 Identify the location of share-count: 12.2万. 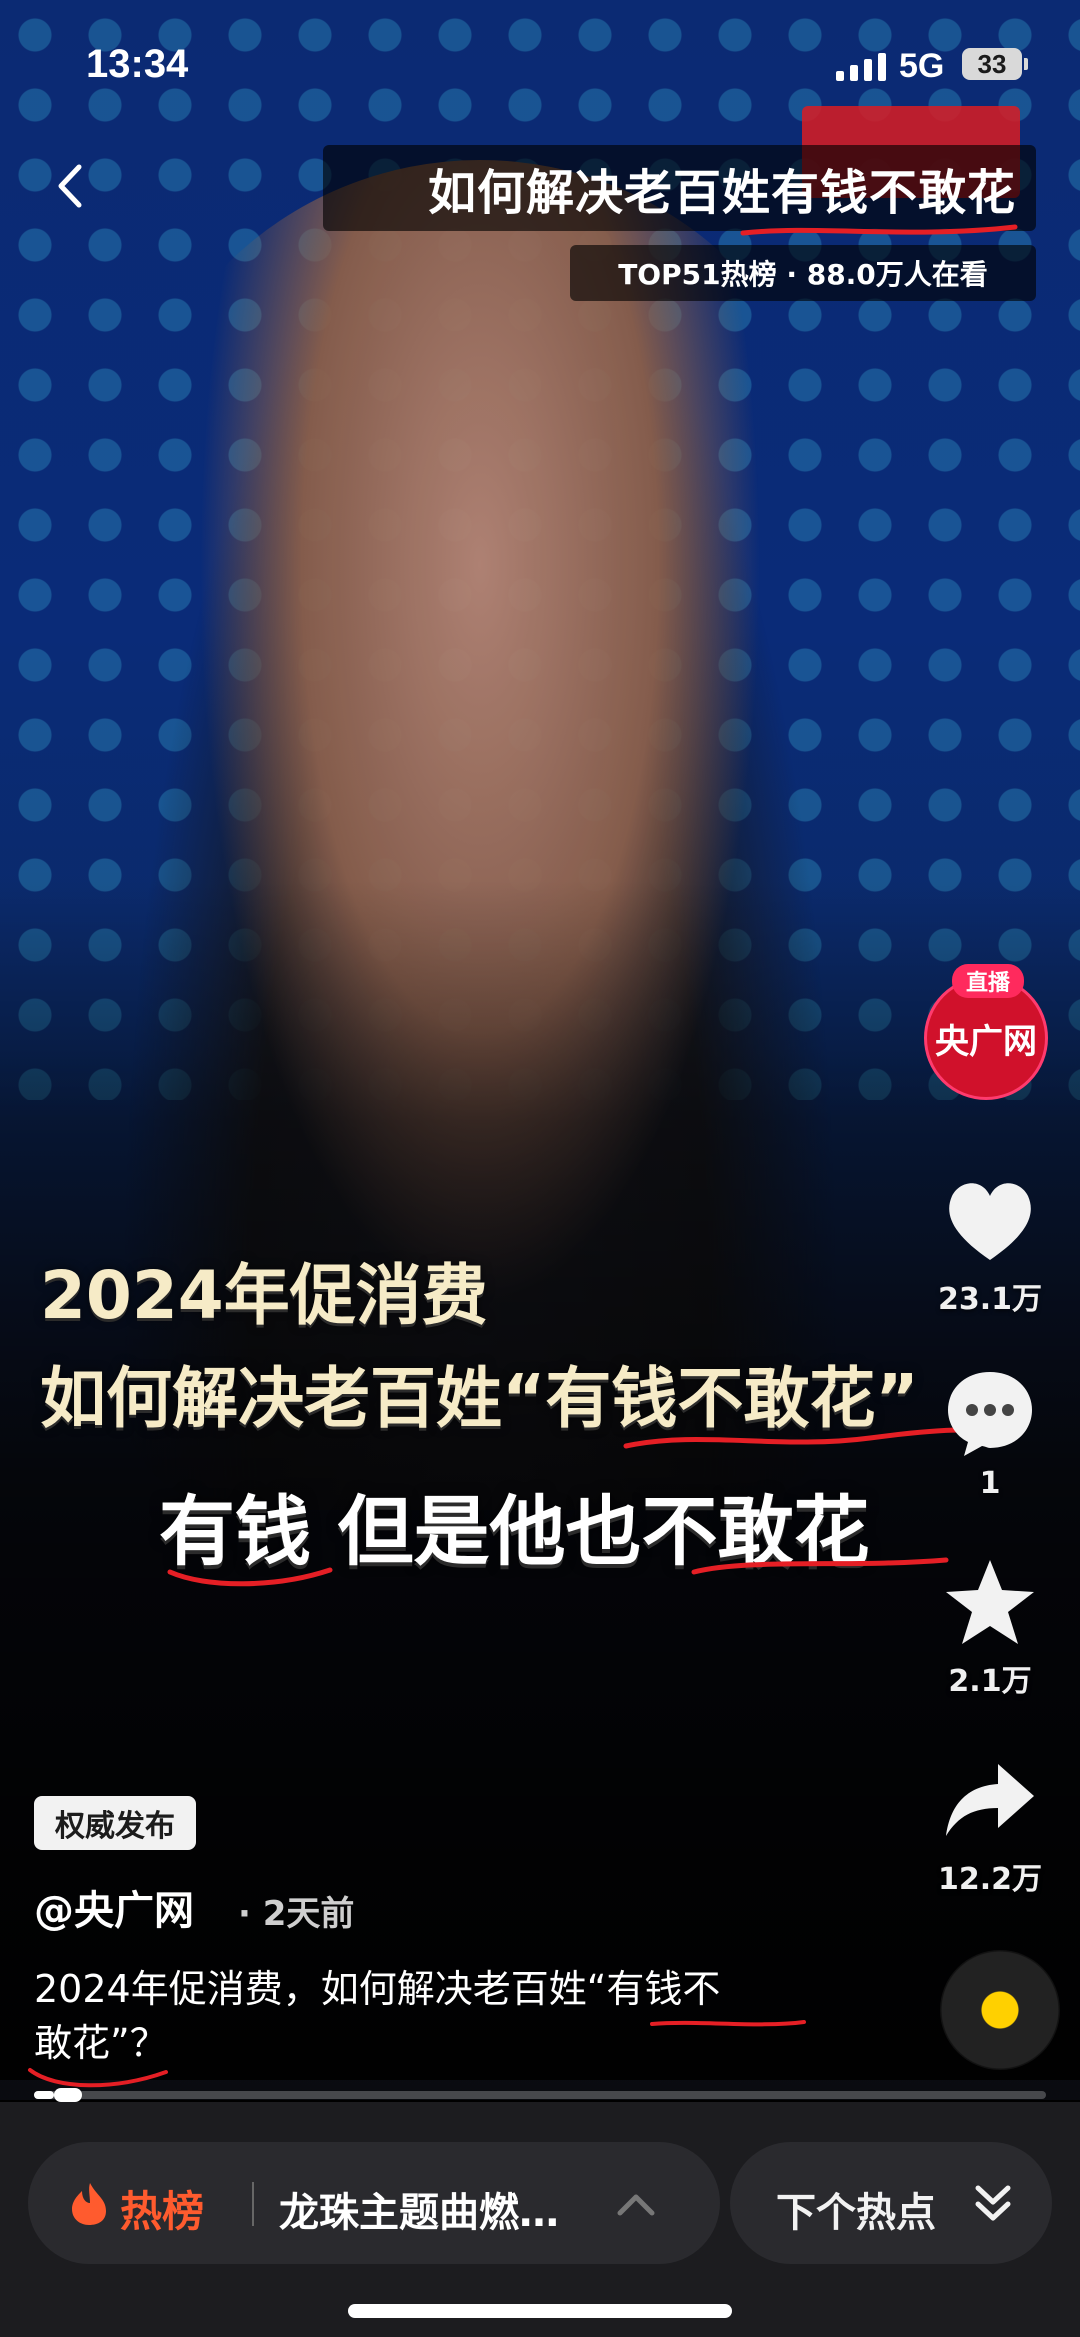
(990, 1879).